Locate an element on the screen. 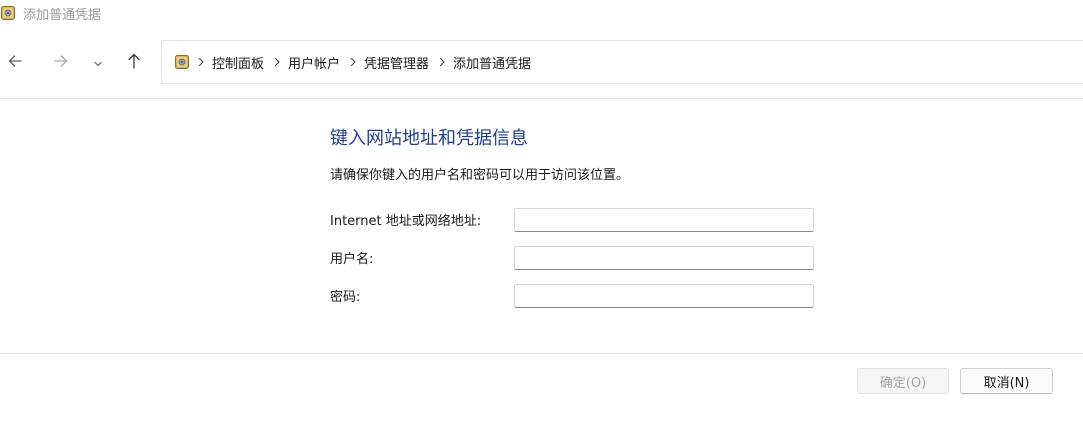 The image size is (1083, 425). username-input is located at coordinates (664, 258).